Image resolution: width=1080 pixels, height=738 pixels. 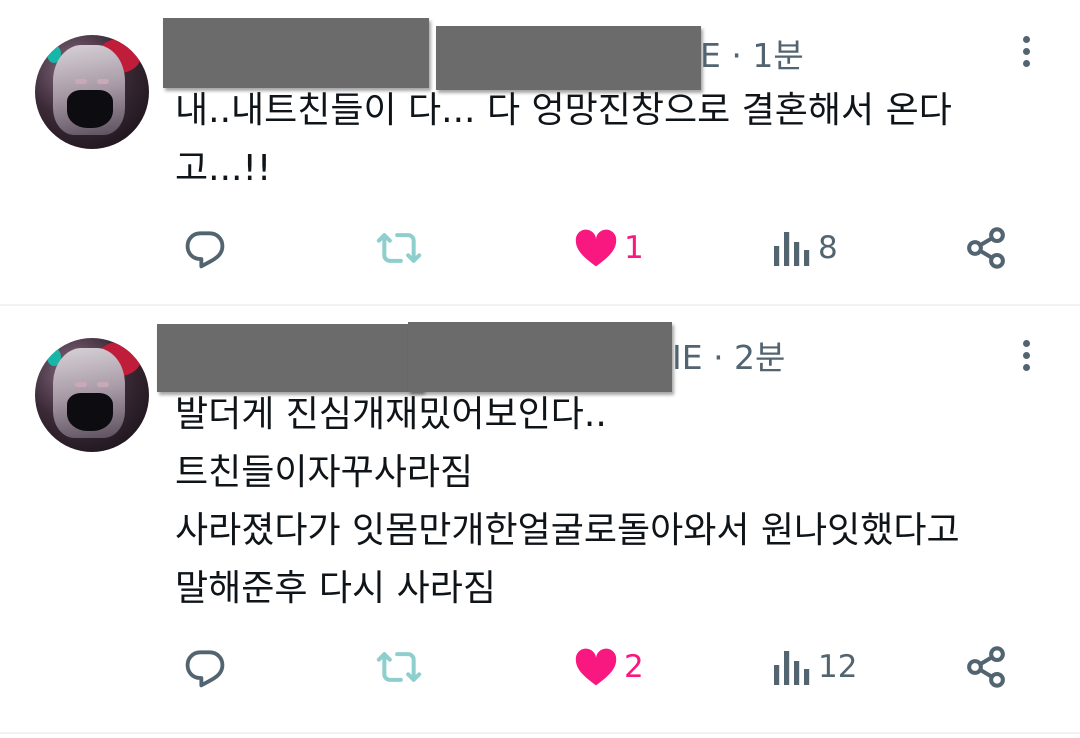 I want to click on like-count: 1, so click(x=634, y=248).